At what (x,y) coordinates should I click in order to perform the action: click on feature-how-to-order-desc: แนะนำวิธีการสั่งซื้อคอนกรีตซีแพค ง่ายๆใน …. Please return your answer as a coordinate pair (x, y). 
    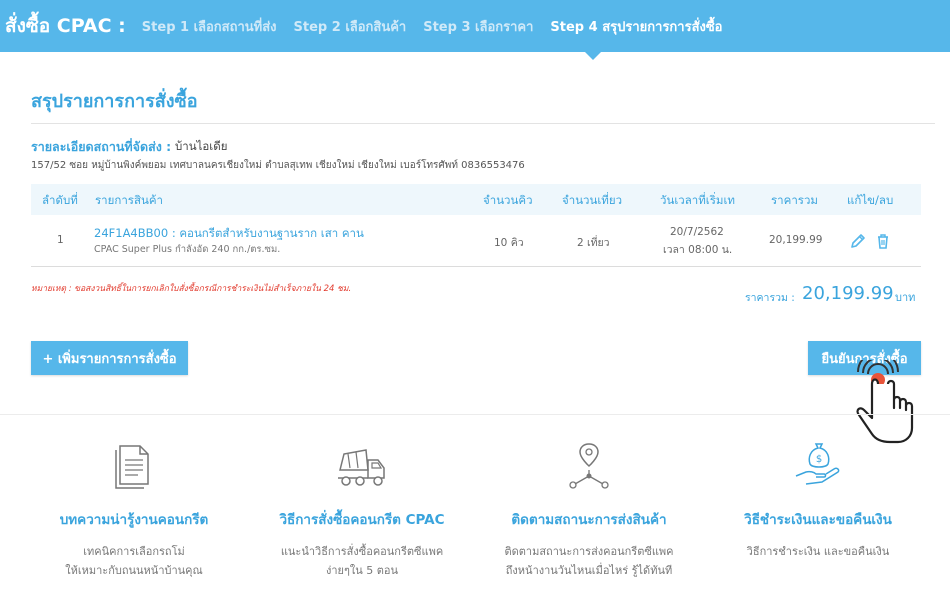
    Looking at the image, I should click on (362, 561).